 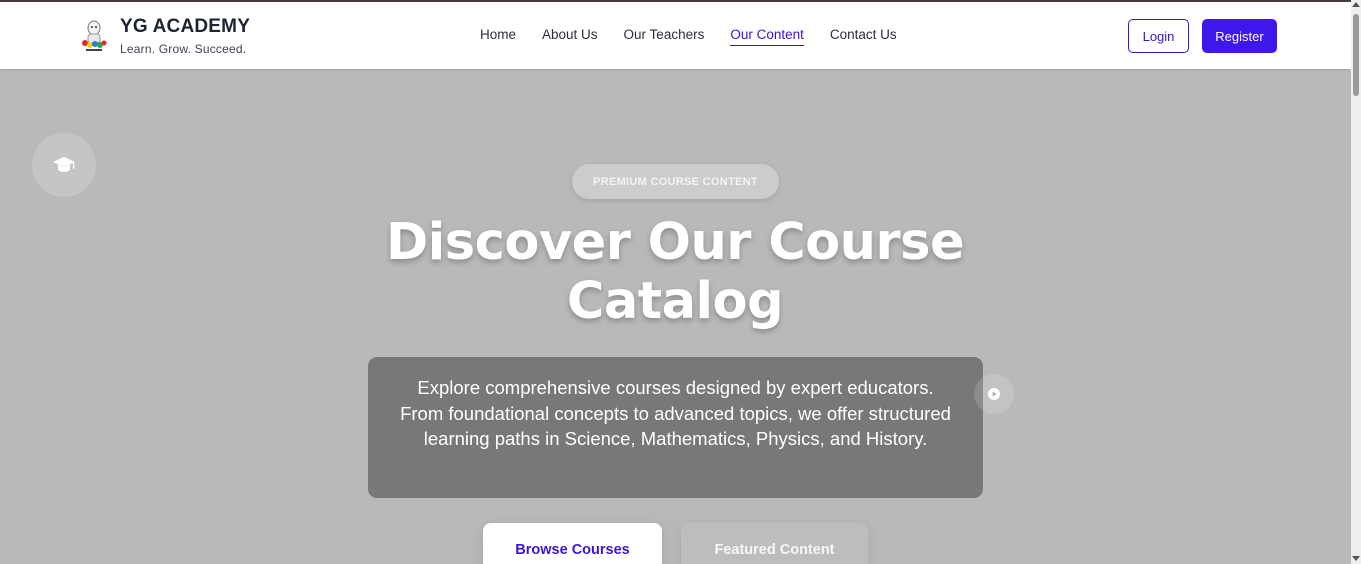 I want to click on graduation-cap-icon, so click(x=64, y=165).